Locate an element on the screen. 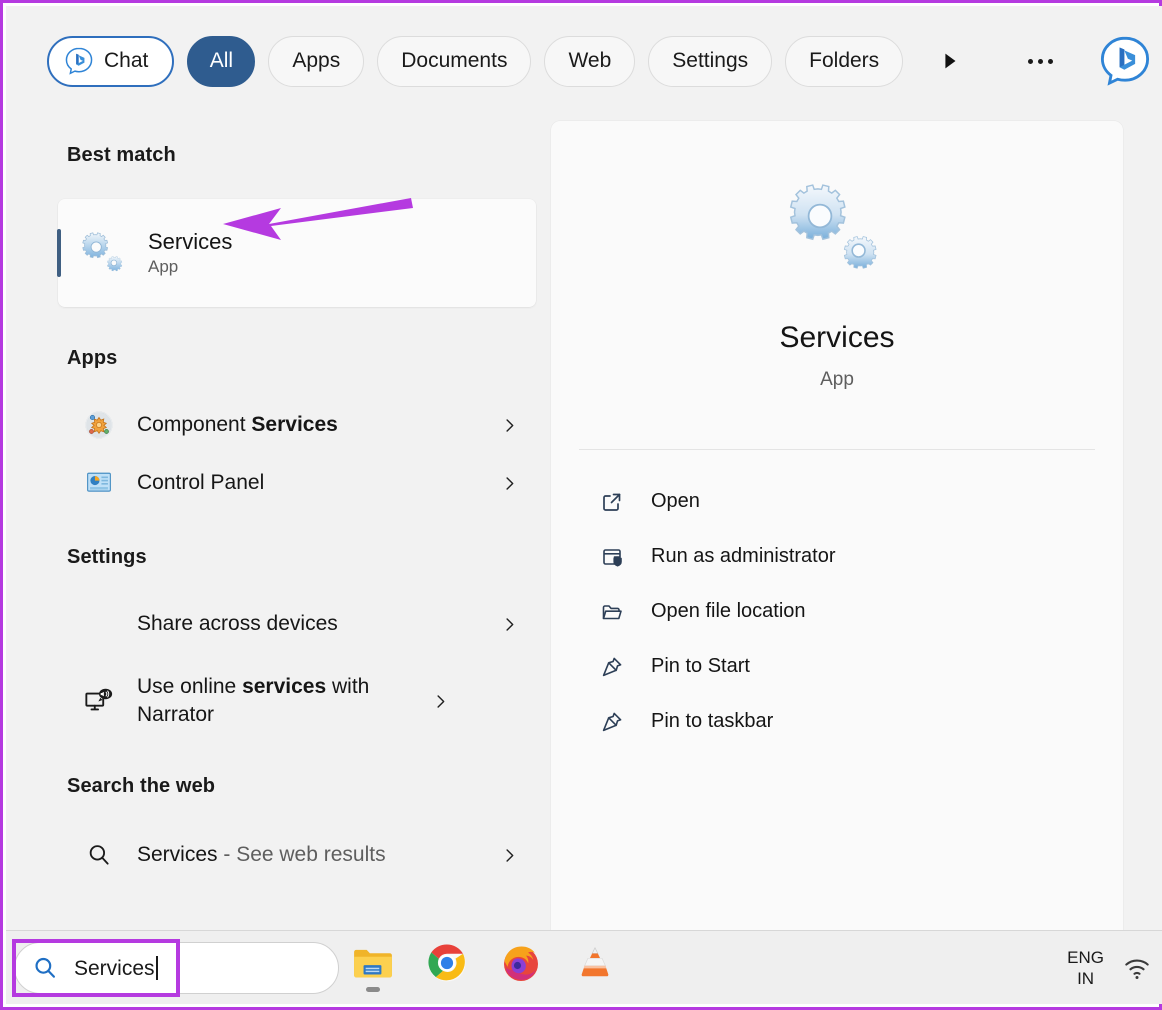 The image size is (1162, 1010). open-external-icon is located at coordinates (612, 502).